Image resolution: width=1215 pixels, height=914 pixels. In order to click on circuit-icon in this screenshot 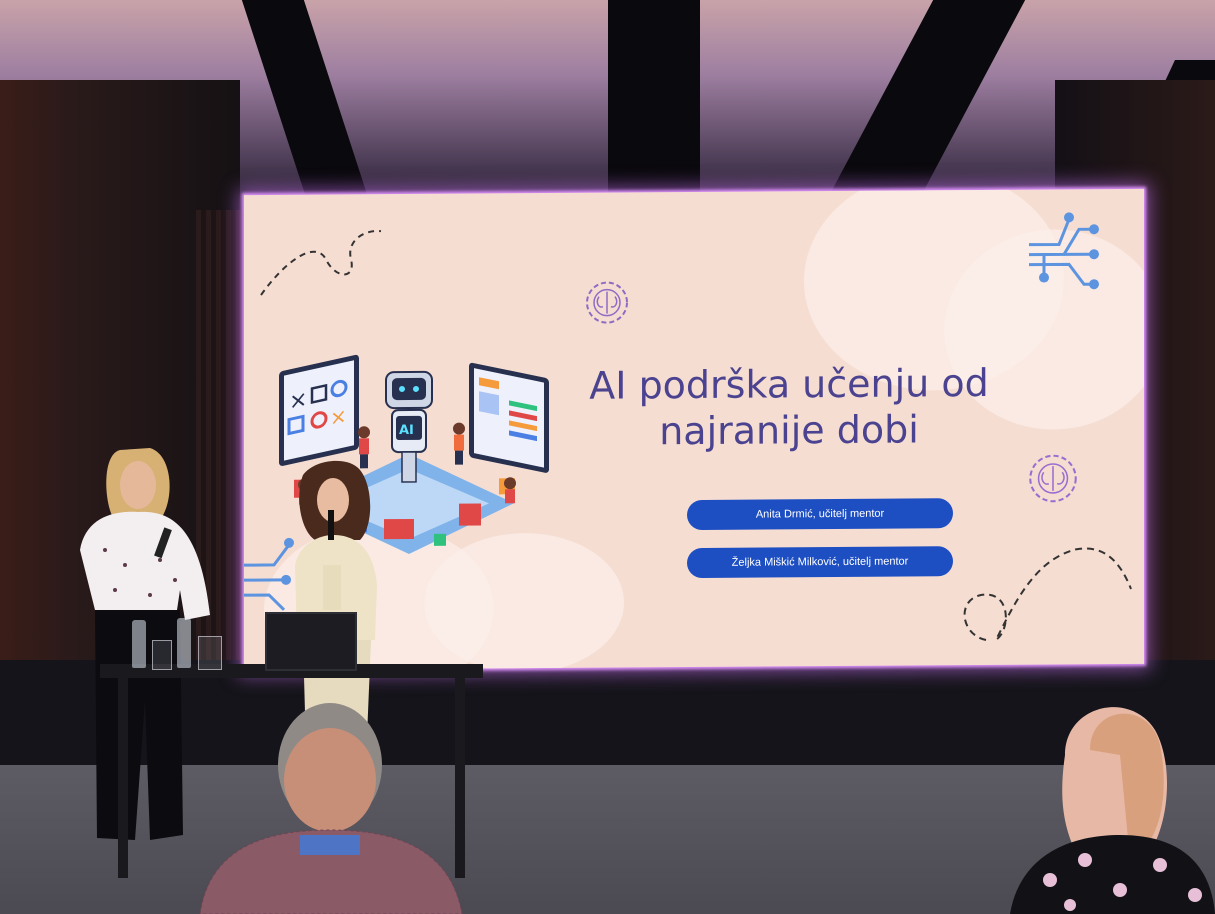, I will do `click(1064, 251)`.